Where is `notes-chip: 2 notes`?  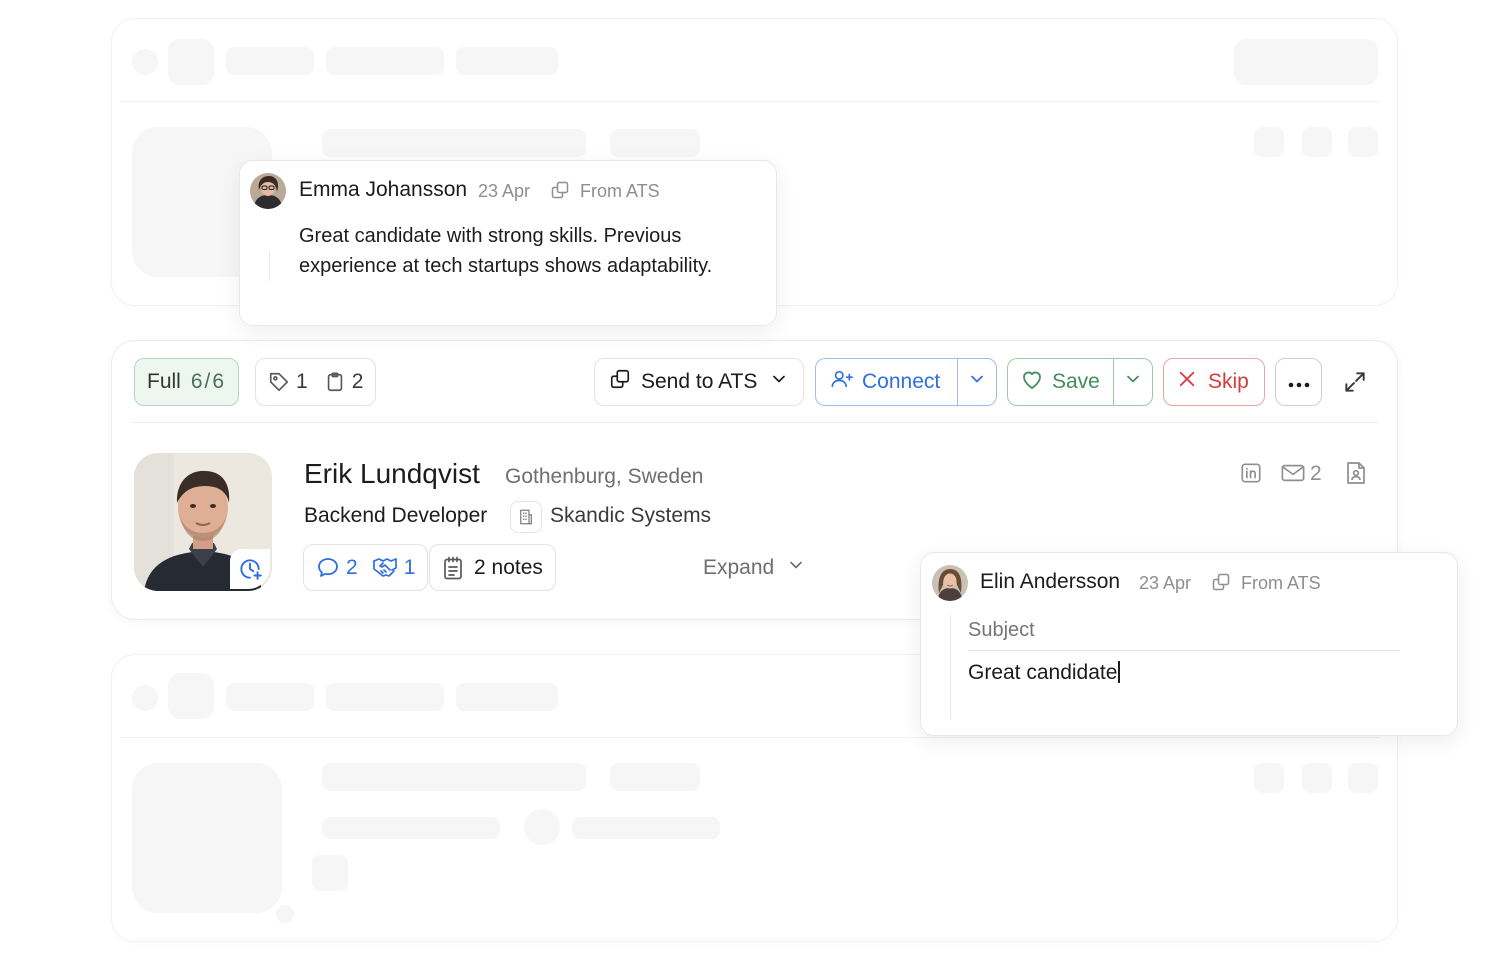 notes-chip: 2 notes is located at coordinates (492, 567).